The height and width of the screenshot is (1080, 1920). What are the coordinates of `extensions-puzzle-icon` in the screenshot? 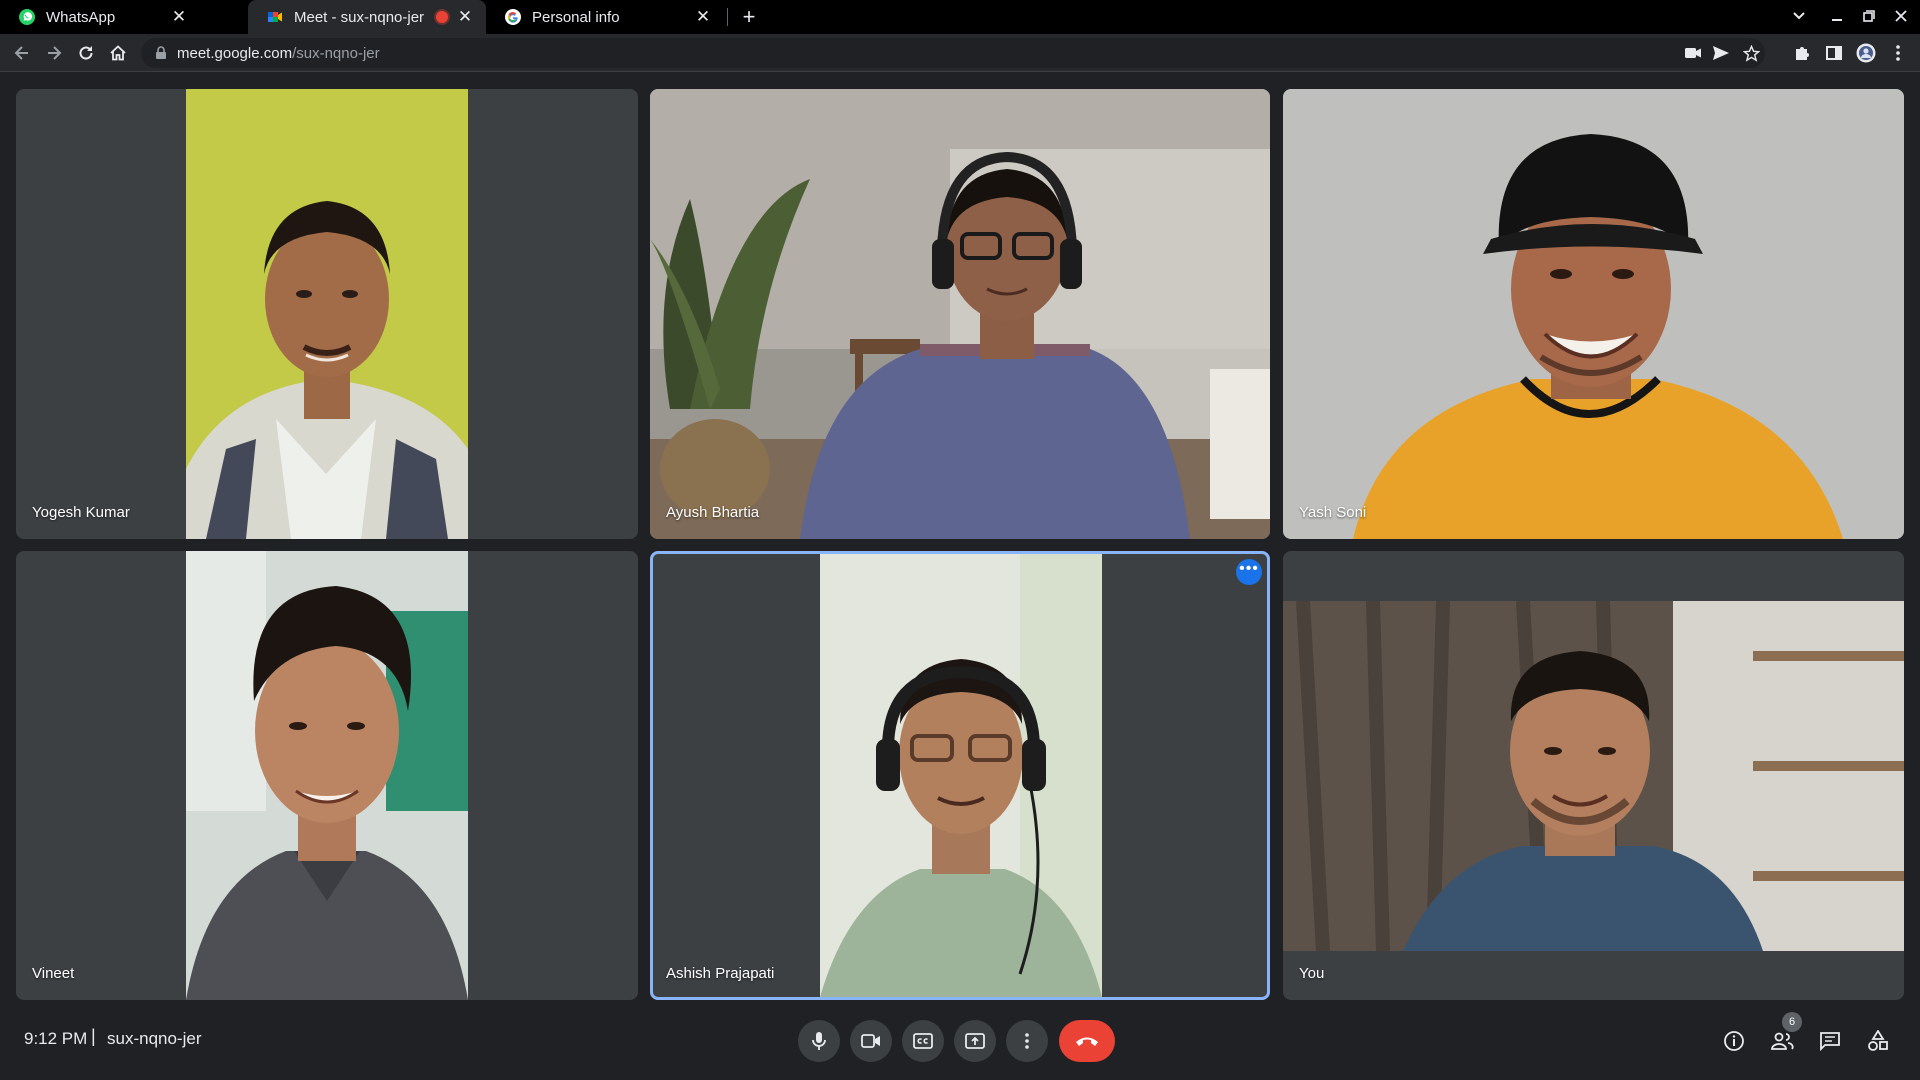 It's located at (1802, 53).